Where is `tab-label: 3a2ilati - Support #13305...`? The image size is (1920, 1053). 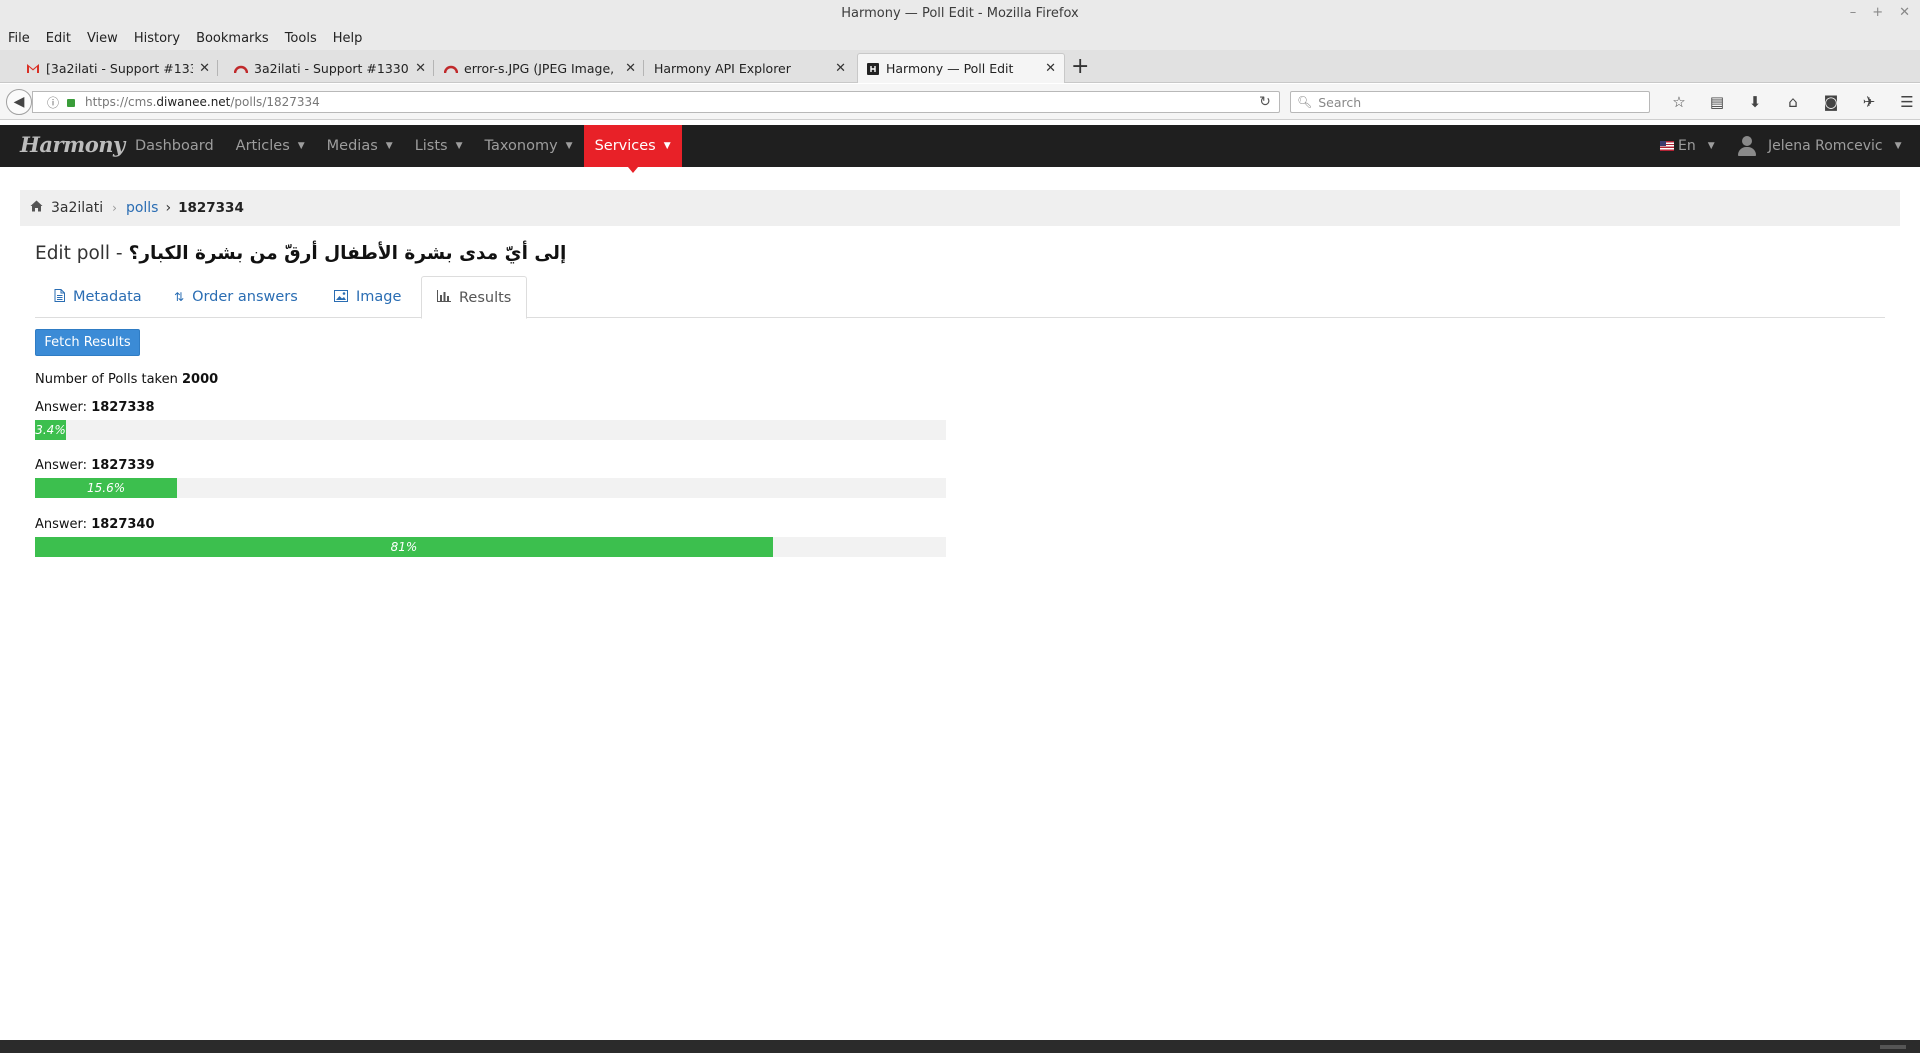 tab-label: 3a2ilati - Support #13305... is located at coordinates (331, 68).